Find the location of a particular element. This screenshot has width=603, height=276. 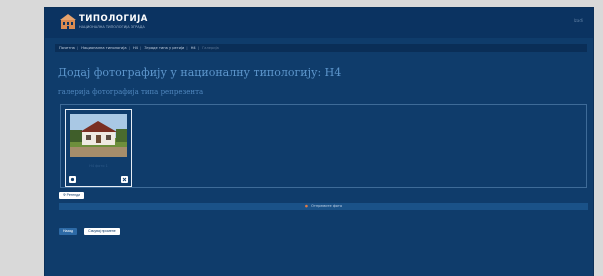

upload-label: Отпремите фото is located at coordinates (327, 206).